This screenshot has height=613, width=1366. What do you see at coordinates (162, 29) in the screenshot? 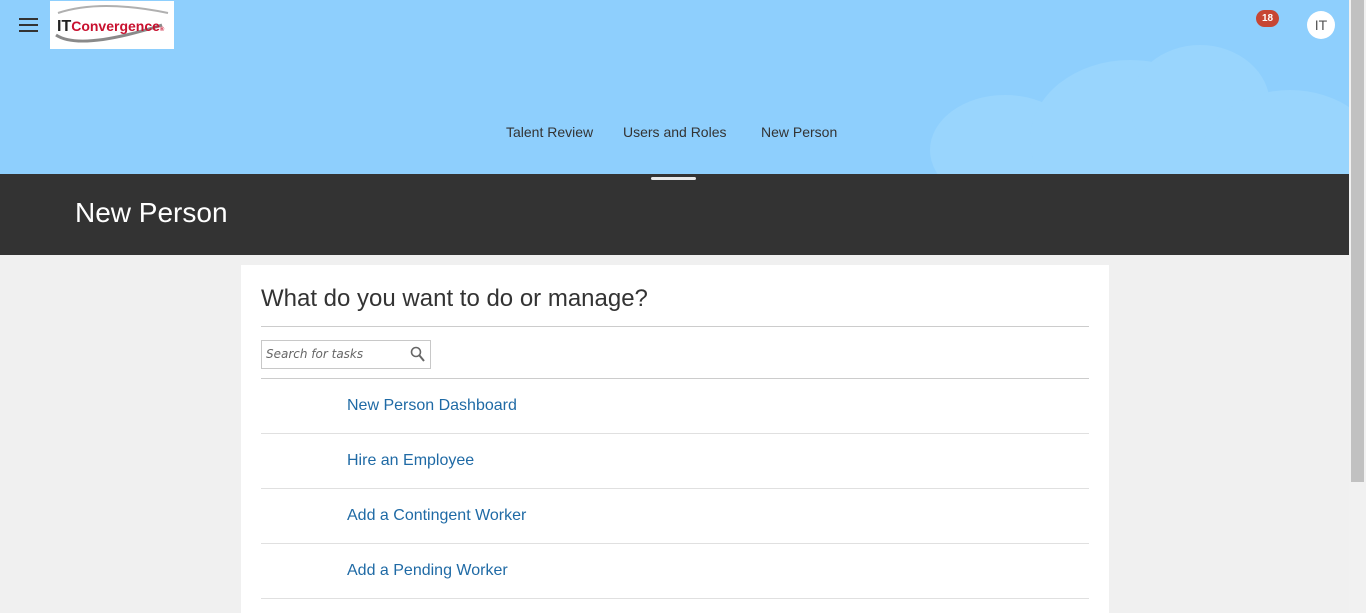
I see `logo-registered-mark: ®` at bounding box center [162, 29].